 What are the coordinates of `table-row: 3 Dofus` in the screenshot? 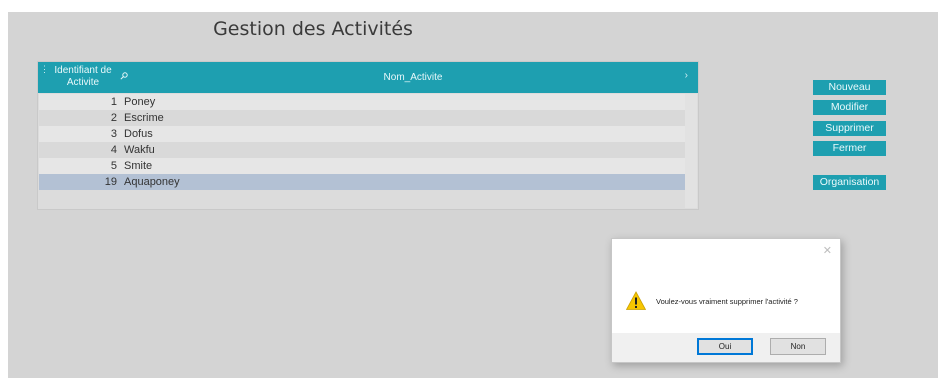 It's located at (362, 134).